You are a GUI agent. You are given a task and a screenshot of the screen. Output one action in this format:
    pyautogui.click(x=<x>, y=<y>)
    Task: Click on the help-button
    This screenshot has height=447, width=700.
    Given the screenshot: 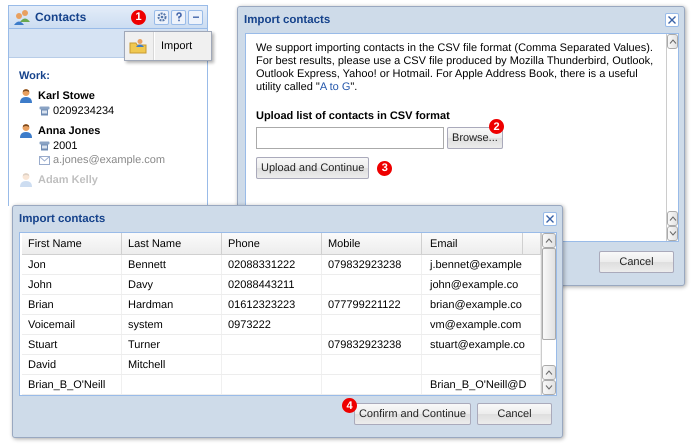 What is the action you would take?
    pyautogui.click(x=178, y=17)
    